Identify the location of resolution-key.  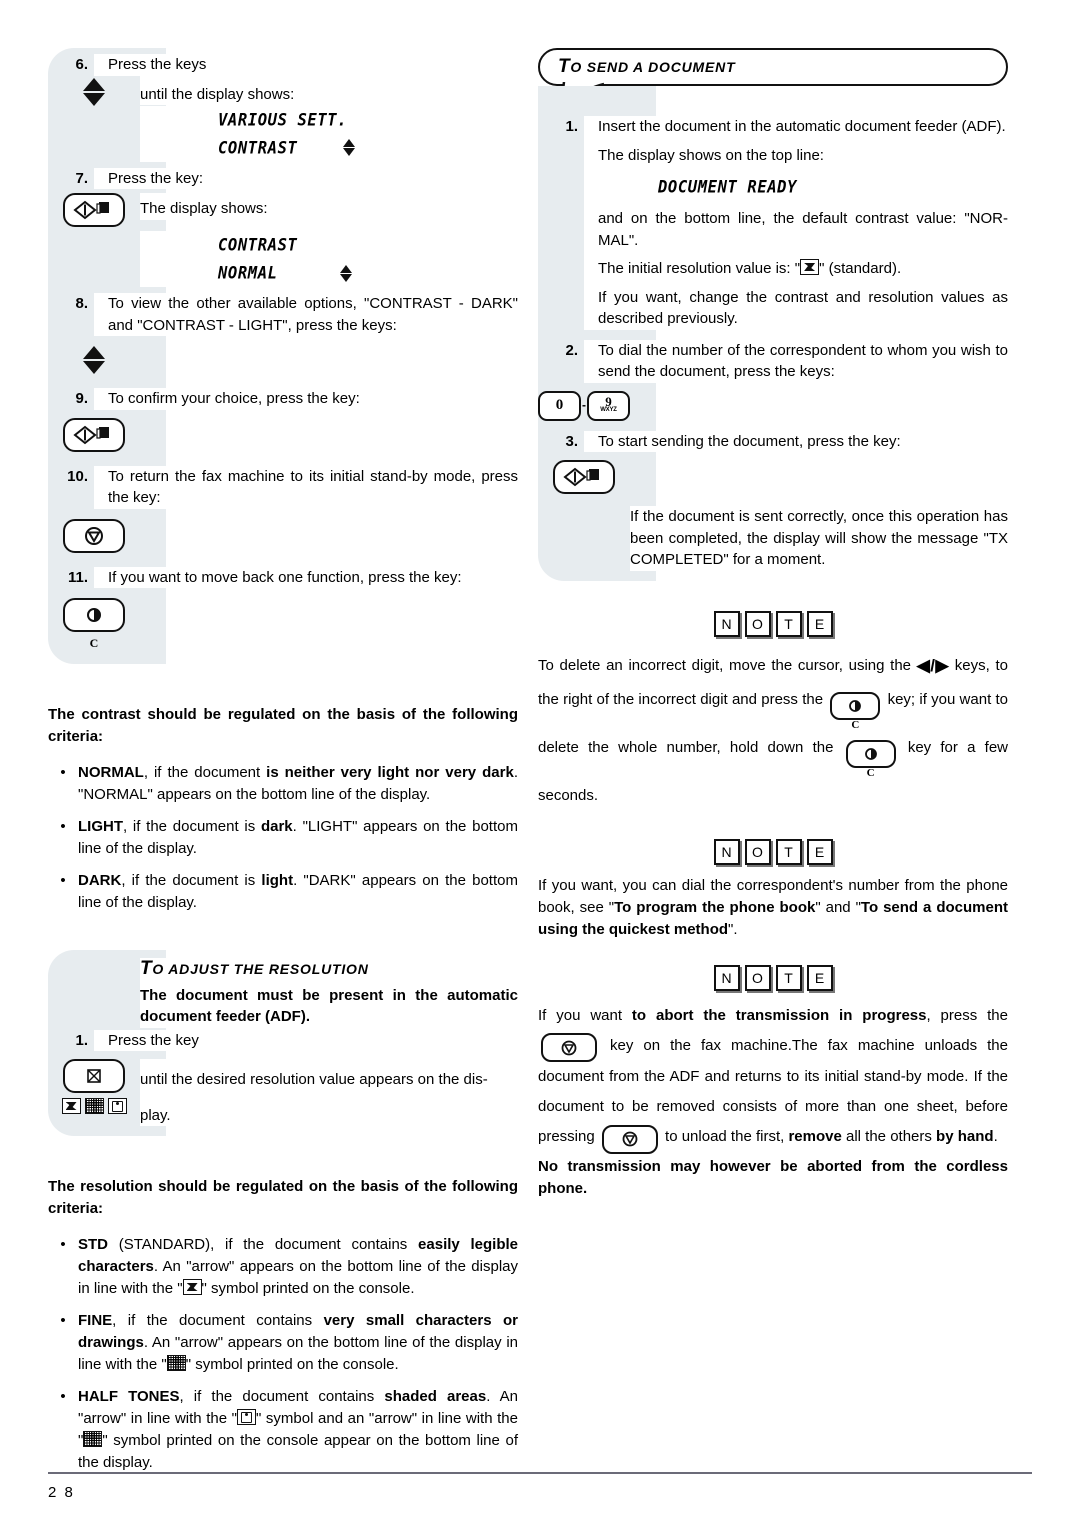
(94, 1076).